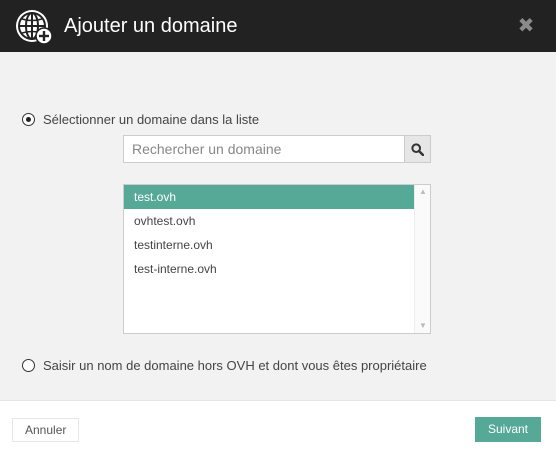 This screenshot has width=556, height=456. I want to click on search-icon, so click(417, 149).